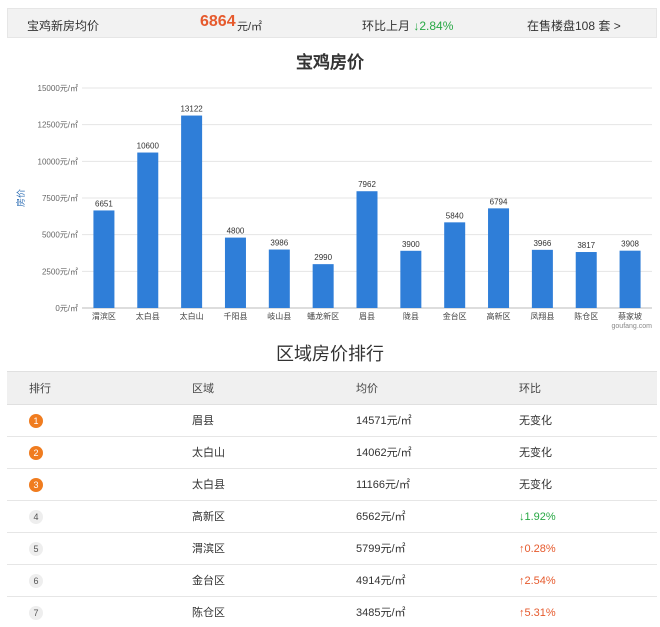  Describe the element at coordinates (60, 198) in the screenshot. I see `y-tick-label: 7500元/㎡` at that location.